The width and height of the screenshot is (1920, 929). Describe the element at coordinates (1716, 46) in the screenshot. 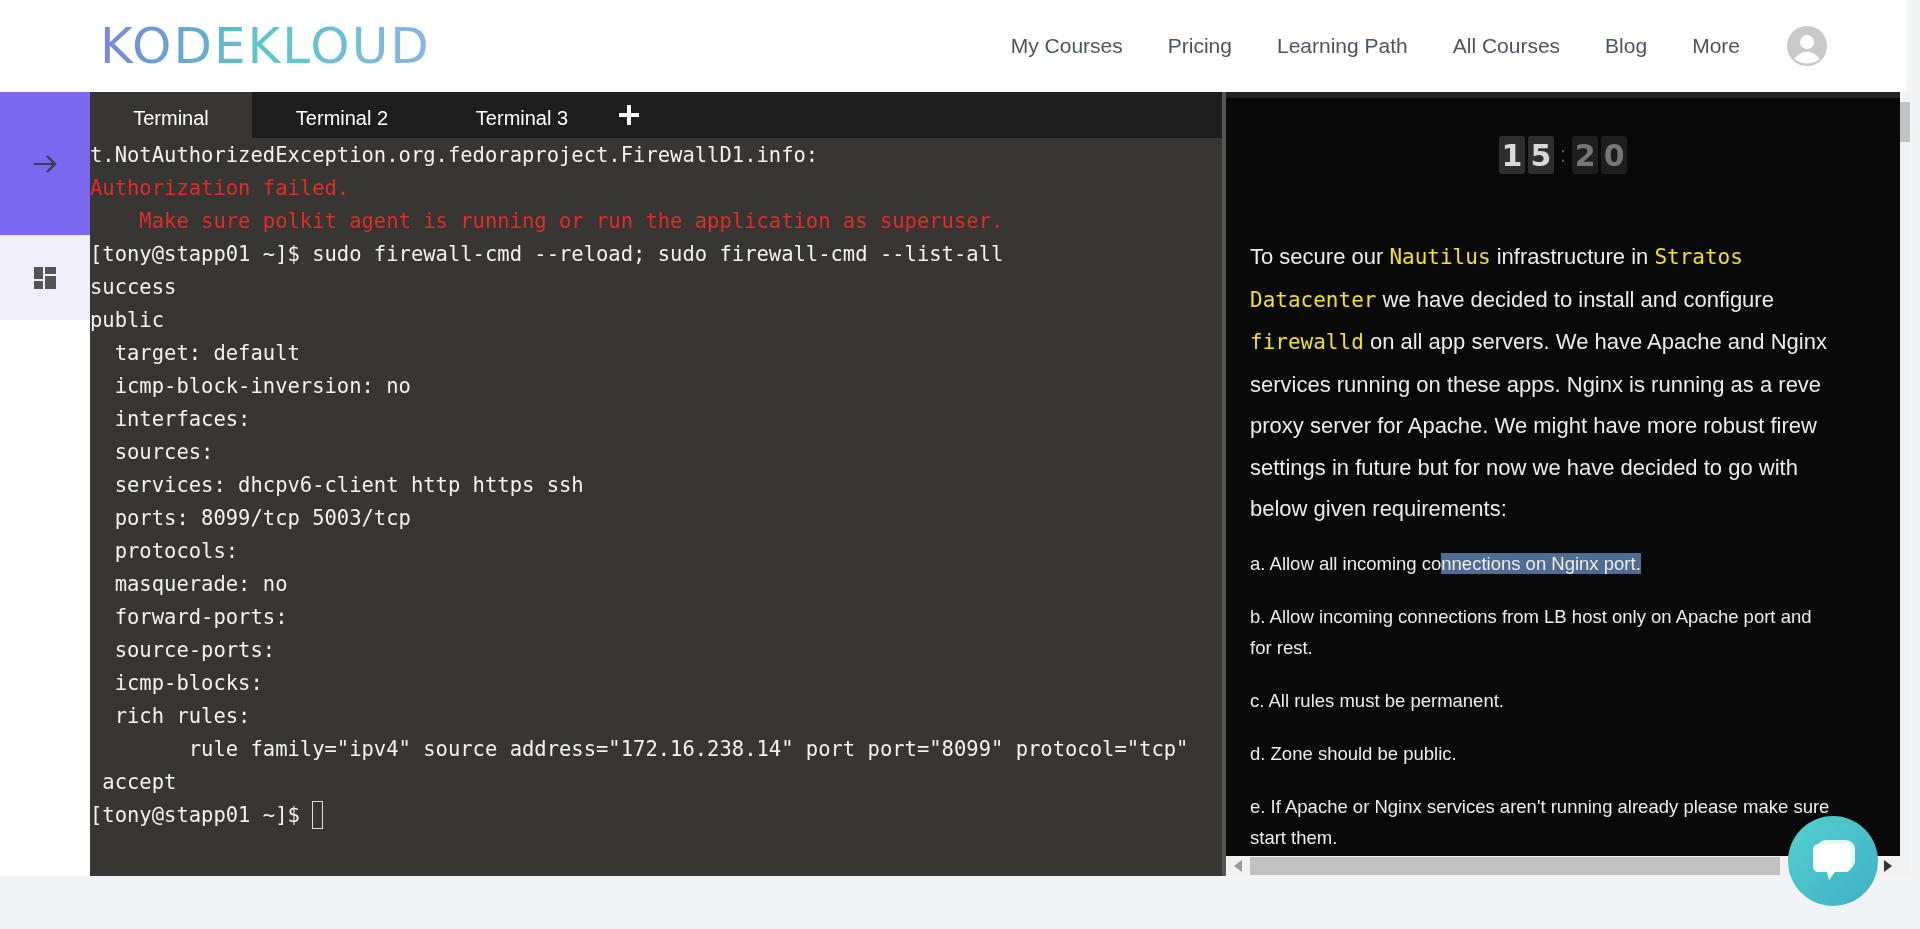

I see `nav-link: More` at that location.